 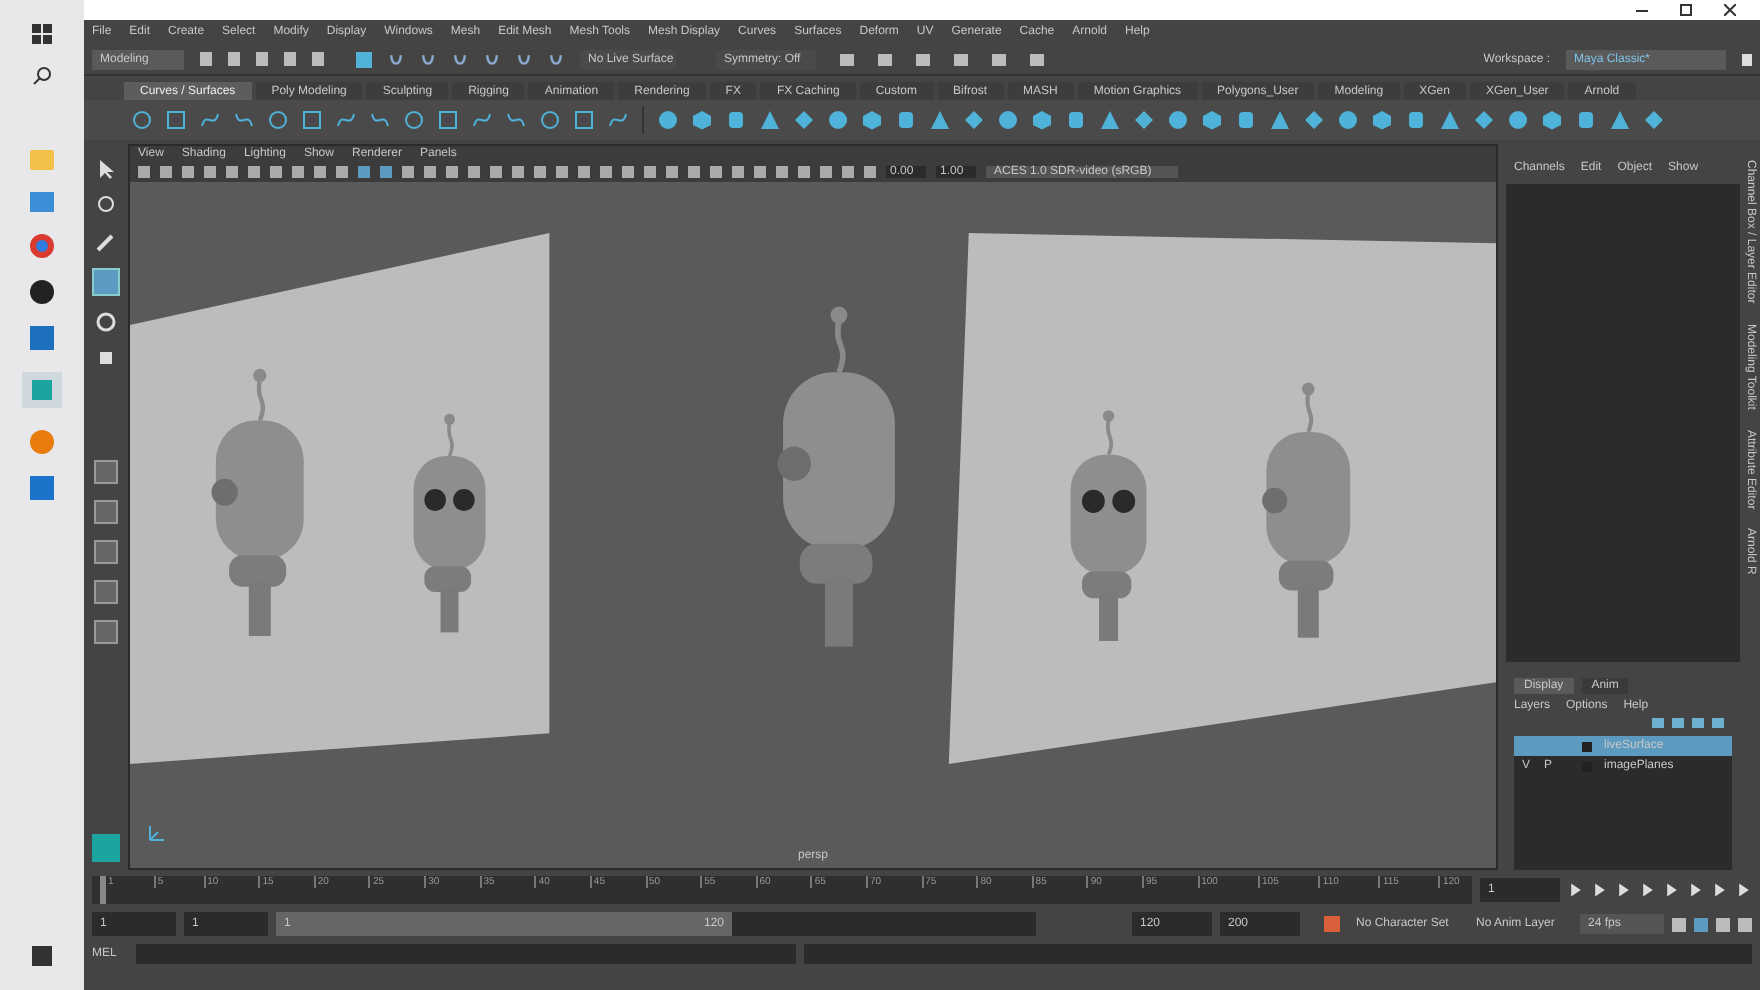 I want to click on minimize-icon, so click(x=1642, y=10).